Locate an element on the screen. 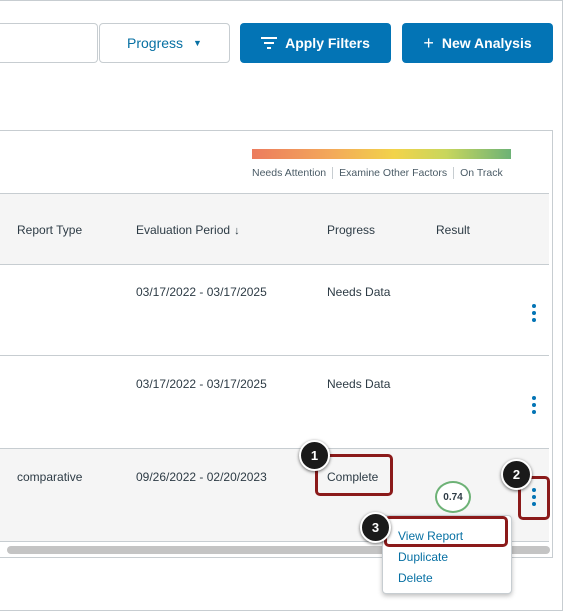  progress-filter-select: Progress ▼ is located at coordinates (164, 43).